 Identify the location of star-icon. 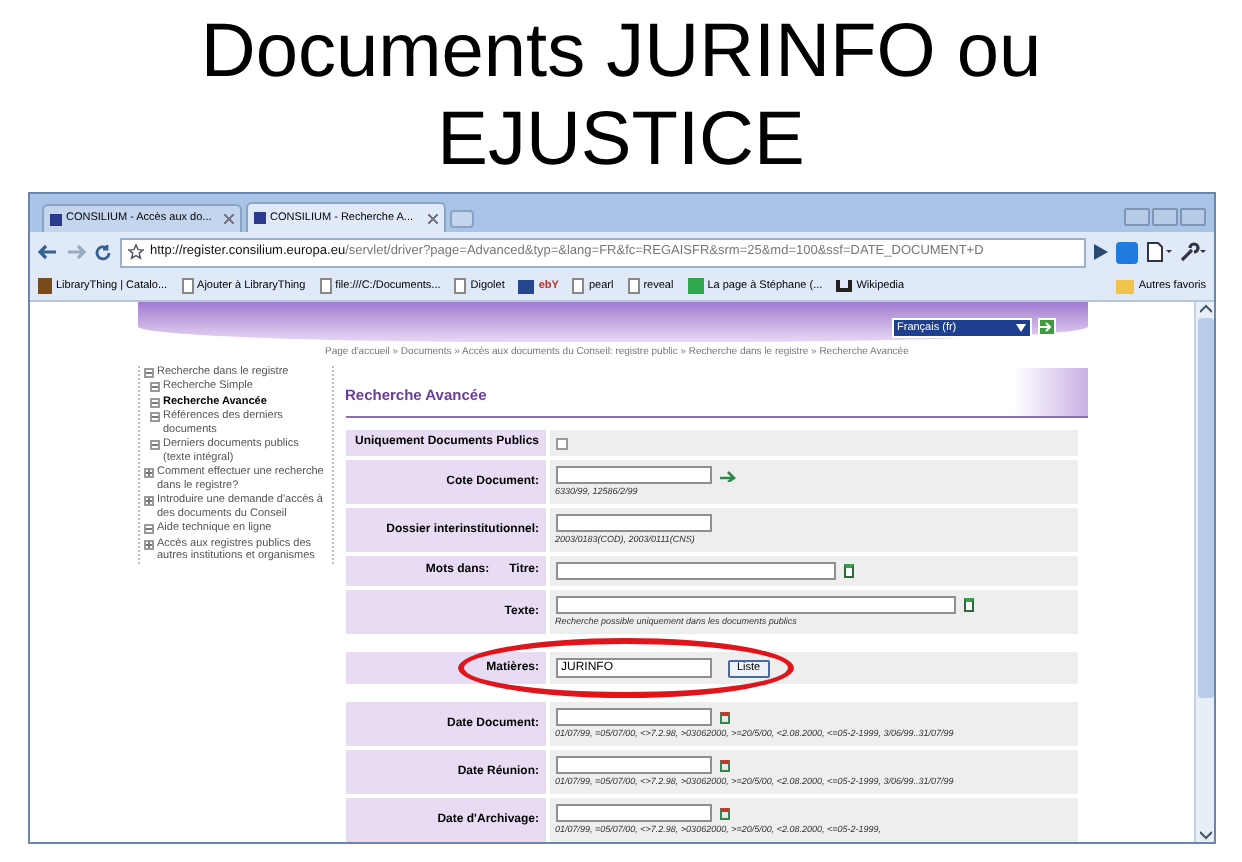
(136, 252).